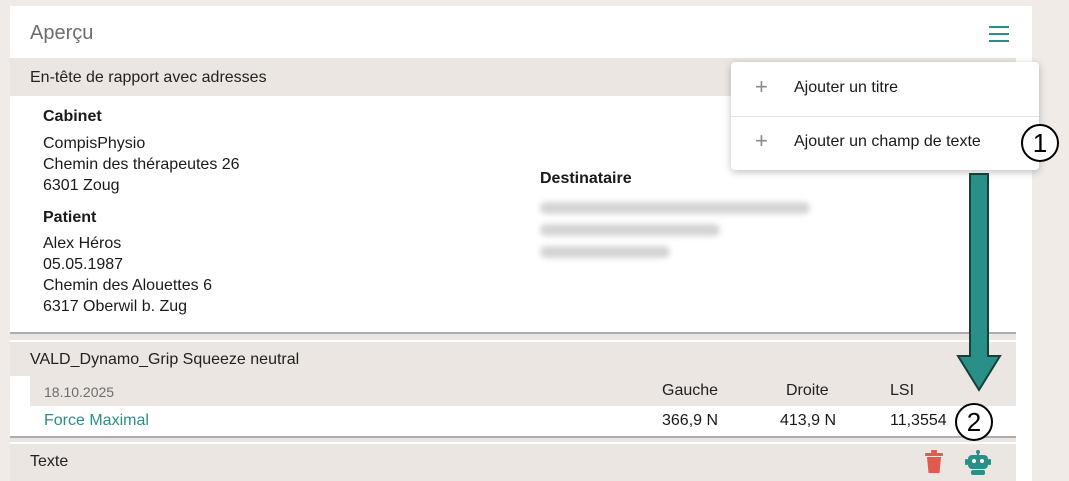 Image resolution: width=1069 pixels, height=481 pixels. I want to click on column-header-left: Gauche, so click(690, 390).